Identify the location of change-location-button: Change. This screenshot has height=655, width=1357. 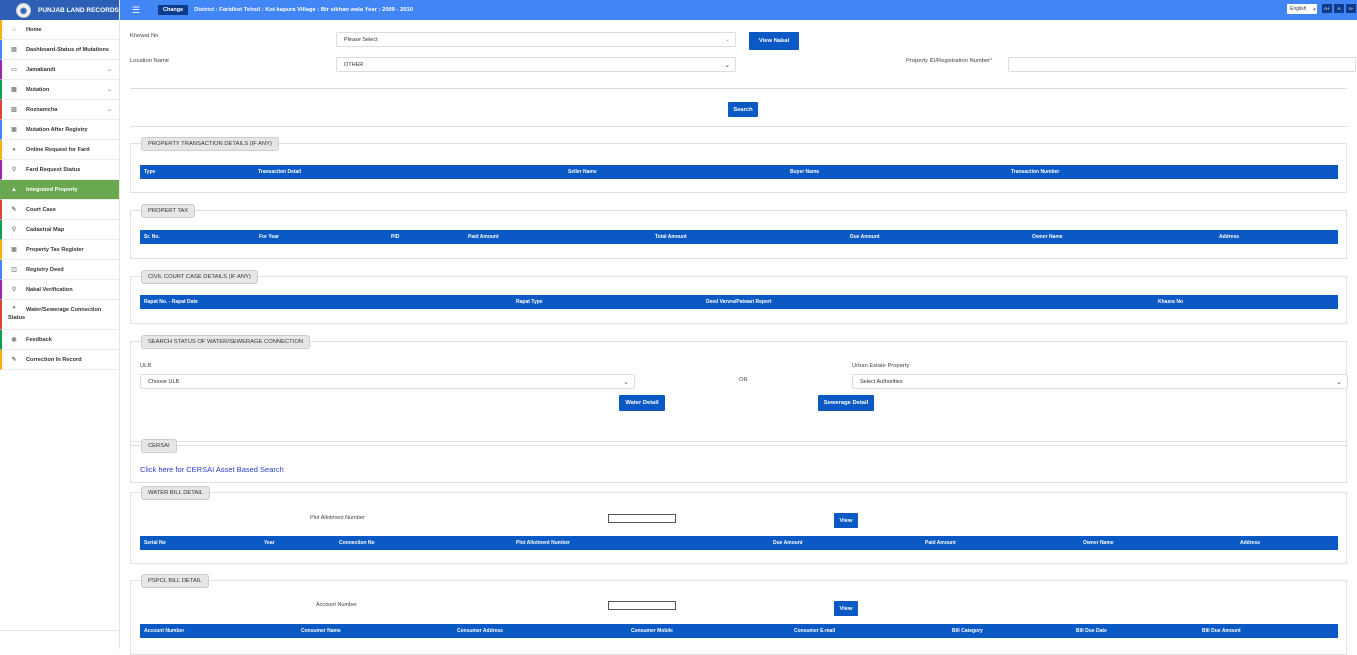
(173, 10).